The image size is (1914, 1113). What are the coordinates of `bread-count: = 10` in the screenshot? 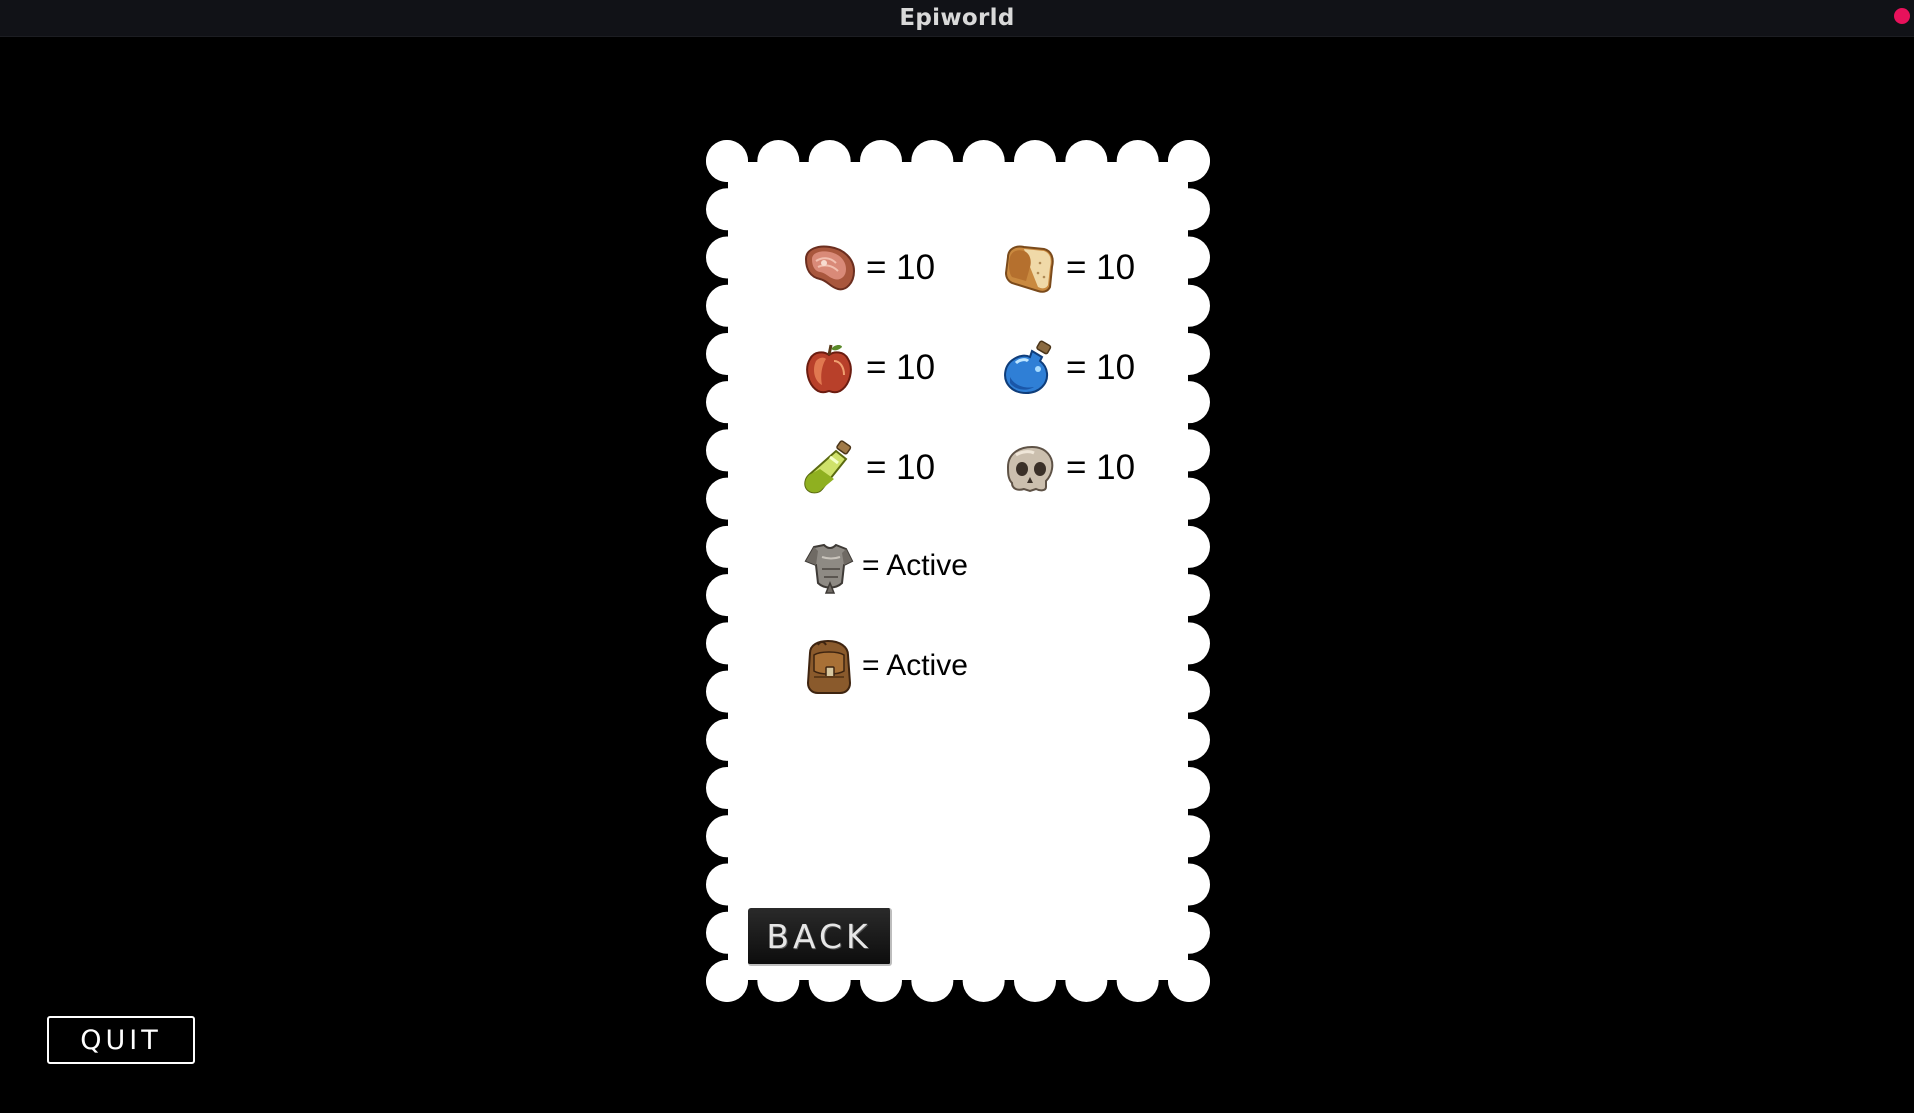 It's located at (1101, 267).